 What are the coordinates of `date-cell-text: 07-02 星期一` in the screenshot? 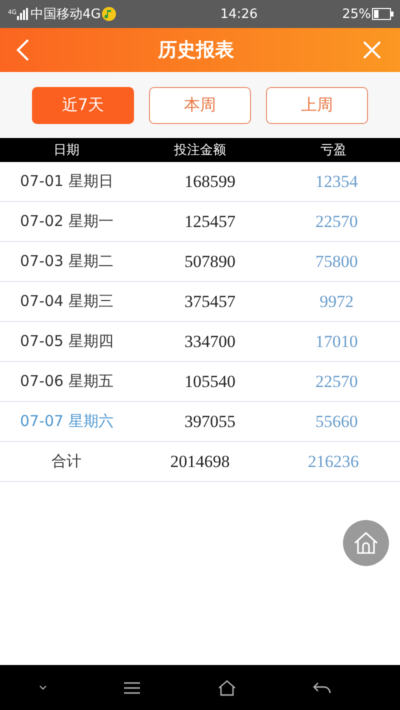 It's located at (66, 221).